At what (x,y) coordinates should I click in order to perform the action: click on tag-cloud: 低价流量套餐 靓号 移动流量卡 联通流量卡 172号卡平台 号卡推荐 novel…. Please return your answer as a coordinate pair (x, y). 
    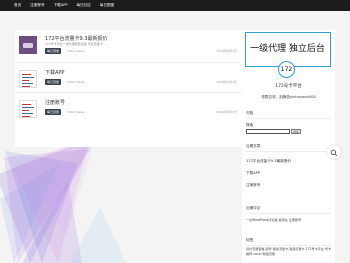
    Looking at the image, I should click on (289, 252).